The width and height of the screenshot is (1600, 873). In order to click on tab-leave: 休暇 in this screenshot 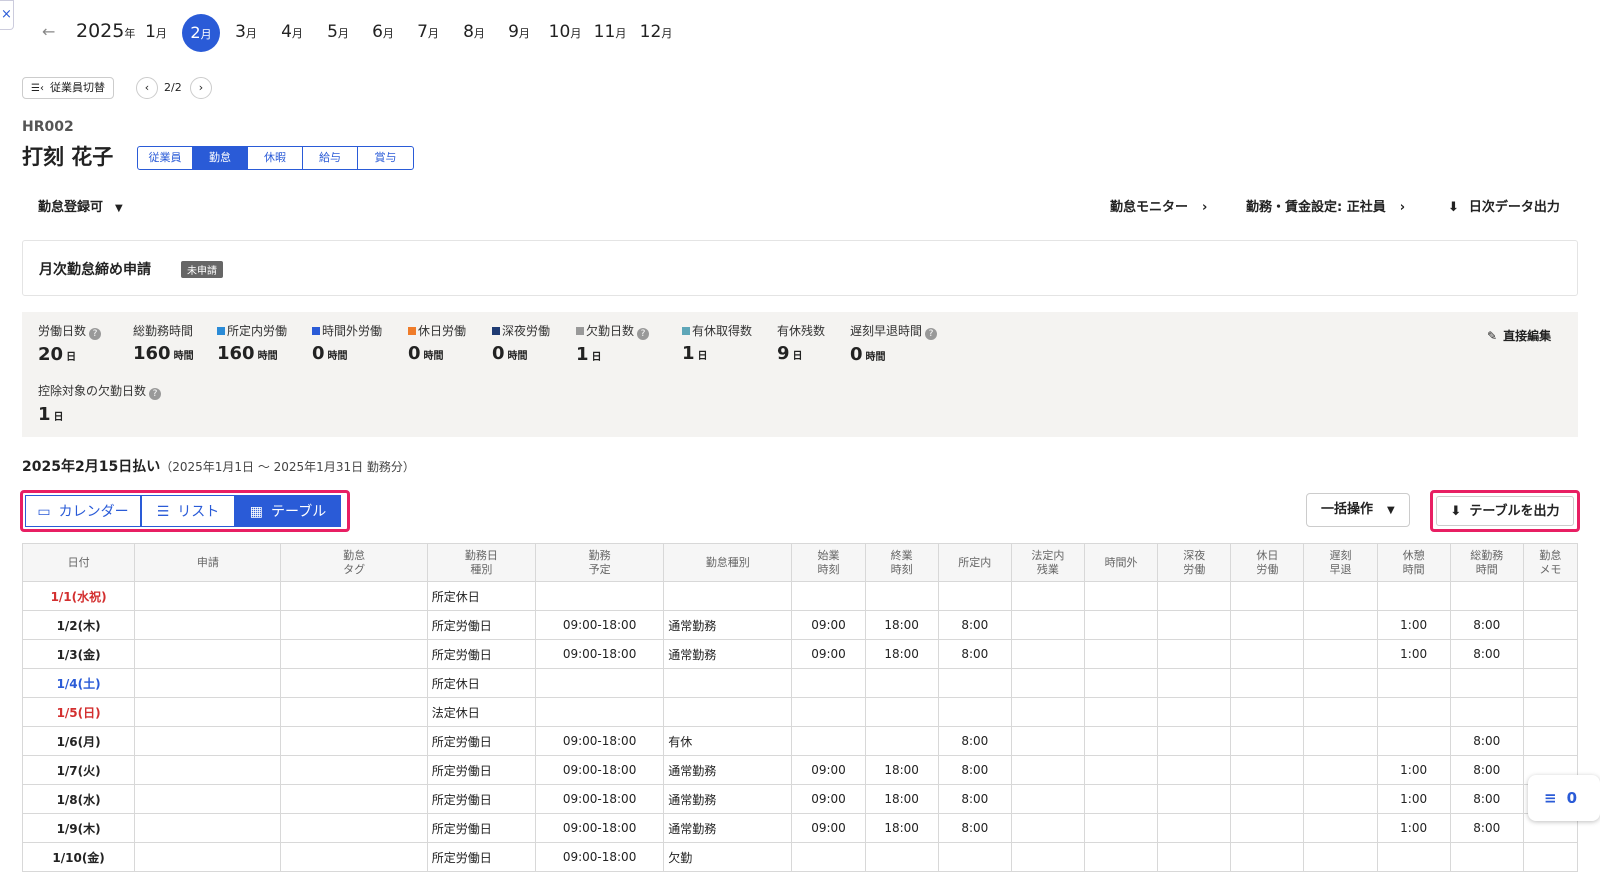, I will do `click(275, 158)`.